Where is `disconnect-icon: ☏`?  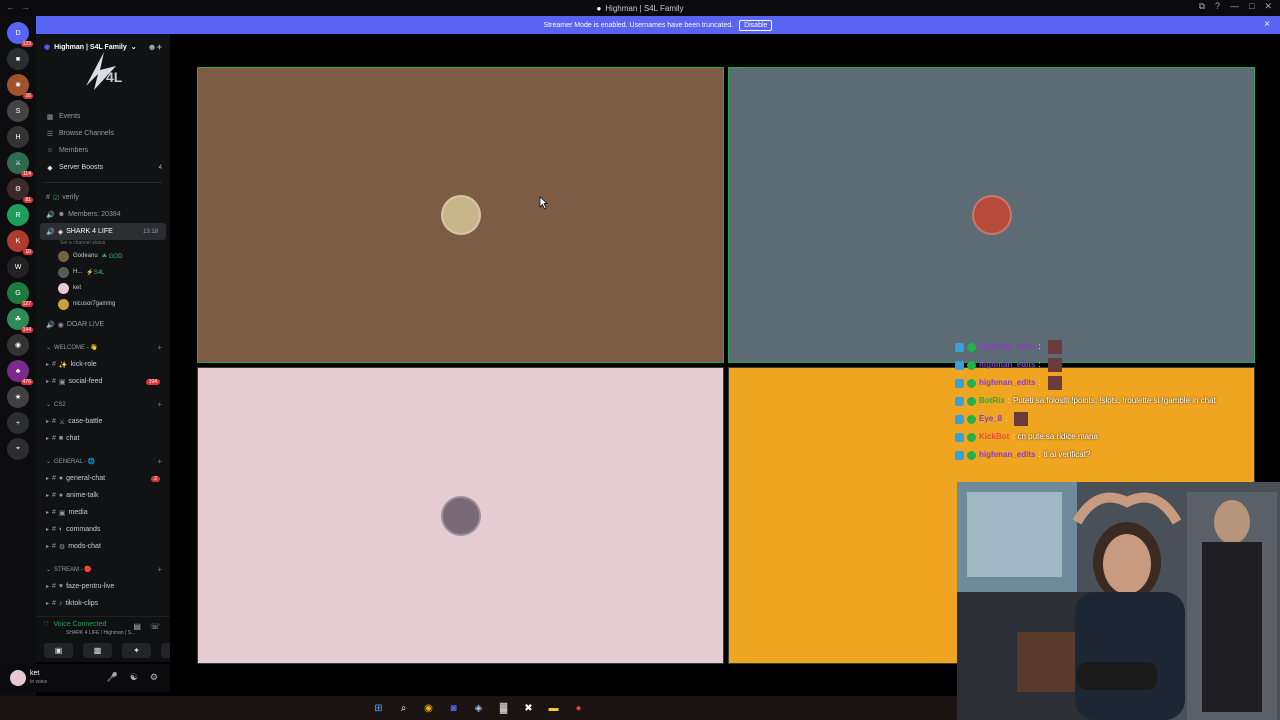
disconnect-icon: ☏ is located at coordinates (155, 626).